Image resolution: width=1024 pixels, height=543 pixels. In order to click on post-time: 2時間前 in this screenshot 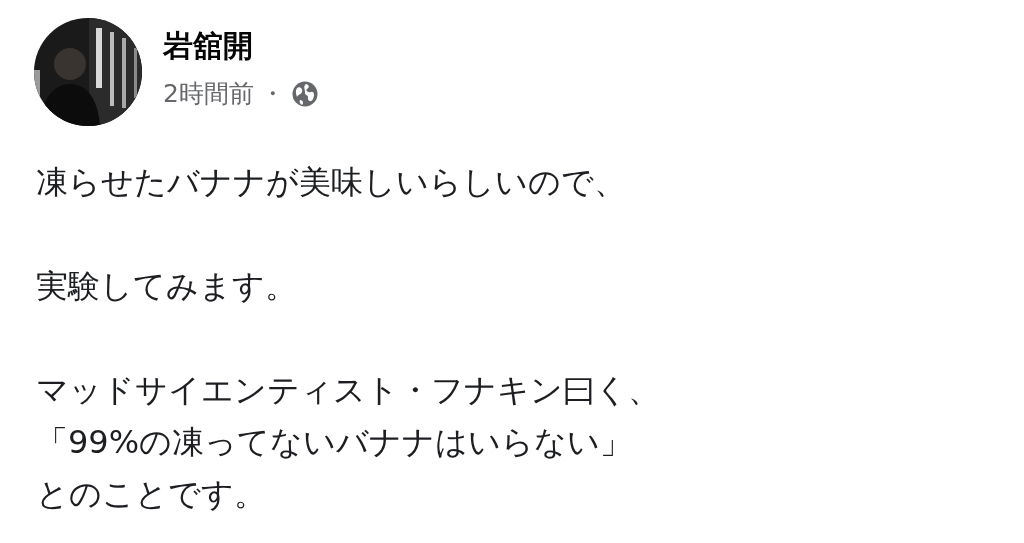, I will do `click(208, 94)`.